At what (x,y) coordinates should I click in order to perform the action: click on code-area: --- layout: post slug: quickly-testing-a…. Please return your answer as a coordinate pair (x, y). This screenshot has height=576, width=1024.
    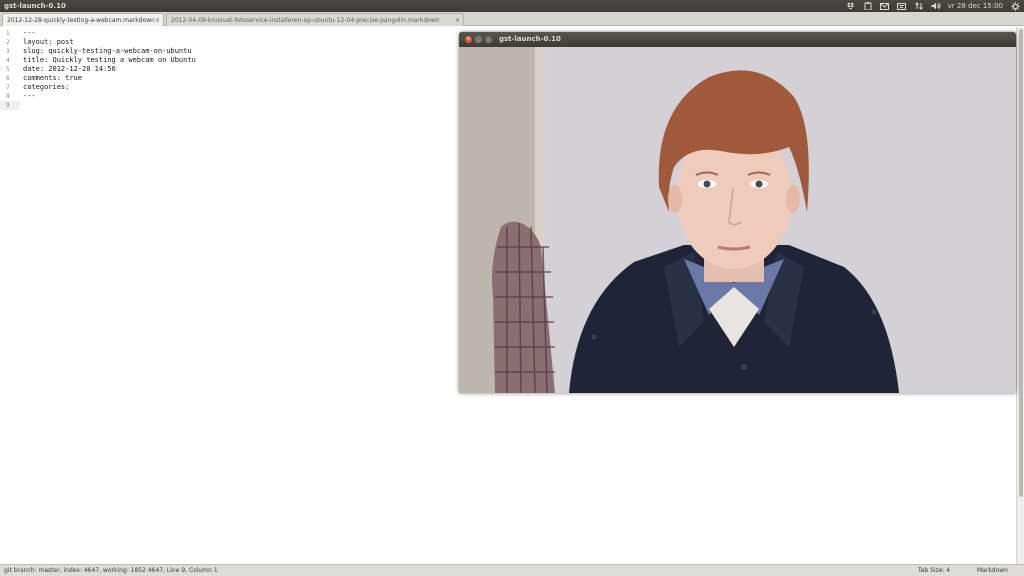
    Looking at the image, I should click on (109, 69).